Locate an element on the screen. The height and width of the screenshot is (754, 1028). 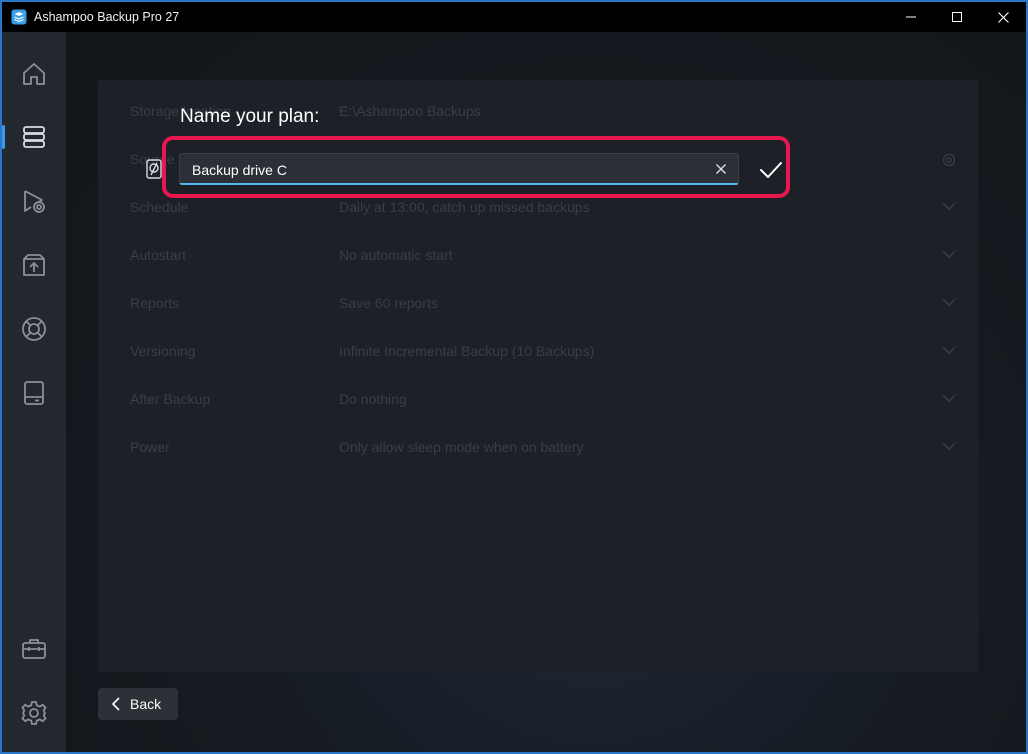
minimize-icon is located at coordinates (911, 17).